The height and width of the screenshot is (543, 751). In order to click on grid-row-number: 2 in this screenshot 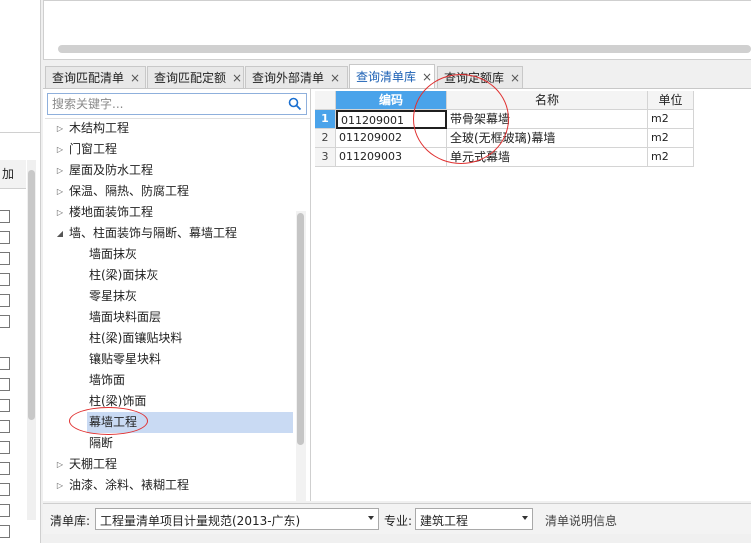, I will do `click(325, 138)`.